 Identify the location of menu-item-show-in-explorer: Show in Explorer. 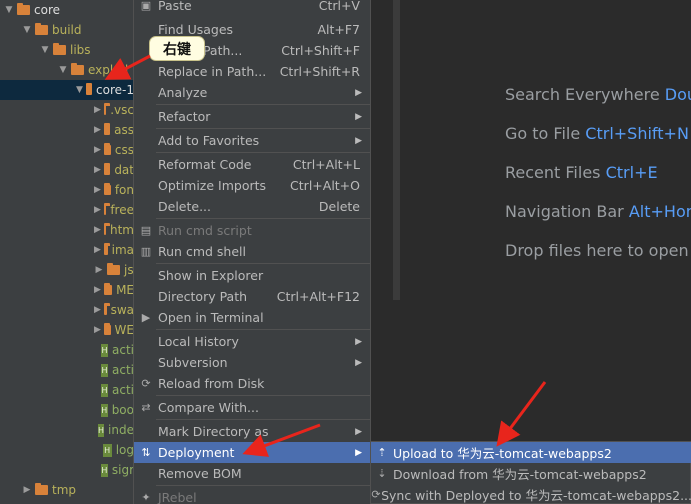
(252, 275).